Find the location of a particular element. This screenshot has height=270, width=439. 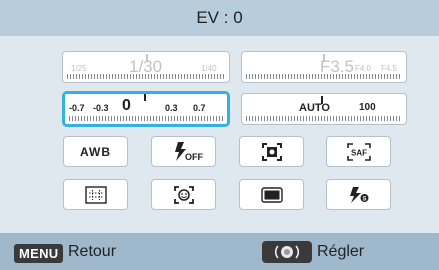

footer-bar is located at coordinates (219, 251).